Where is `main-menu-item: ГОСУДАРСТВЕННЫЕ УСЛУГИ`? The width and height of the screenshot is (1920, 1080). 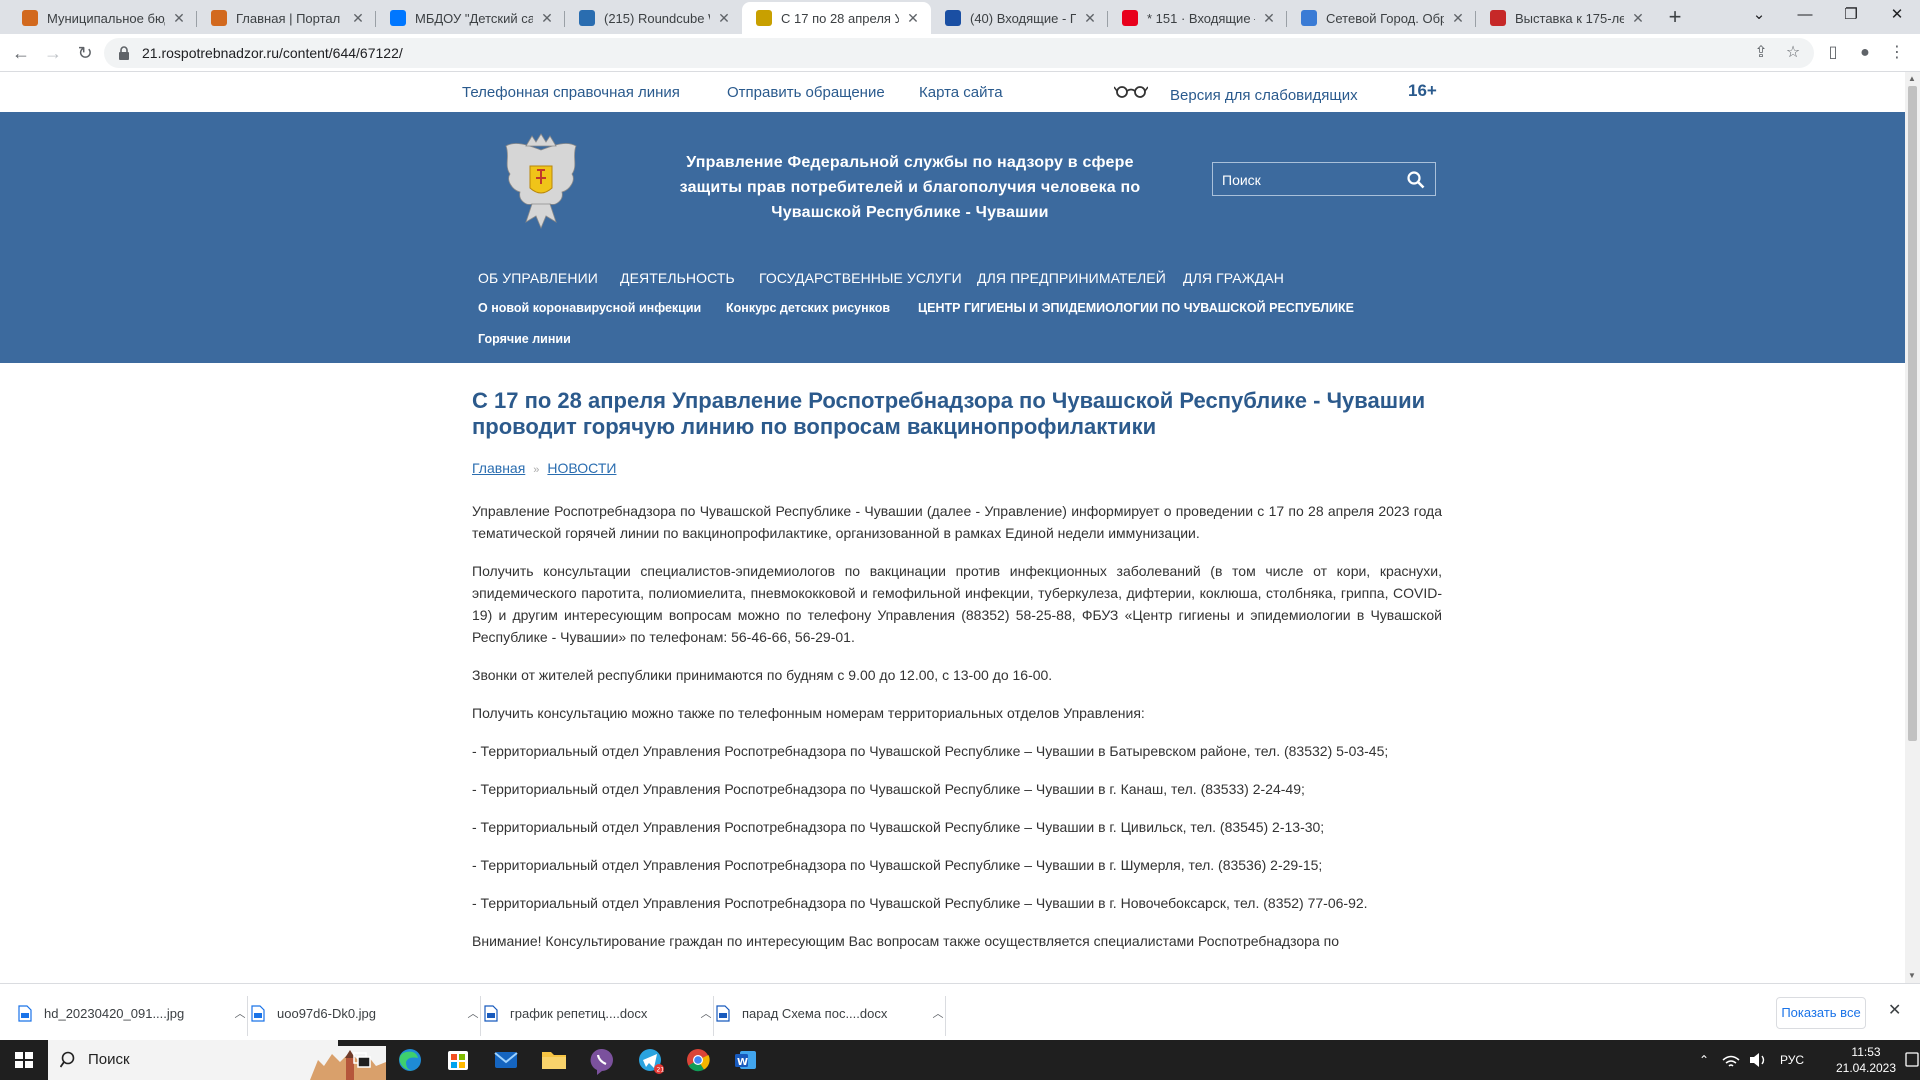
main-menu-item: ГОСУДАРСТВЕННЫЕ УСЛУГИ is located at coordinates (860, 278).